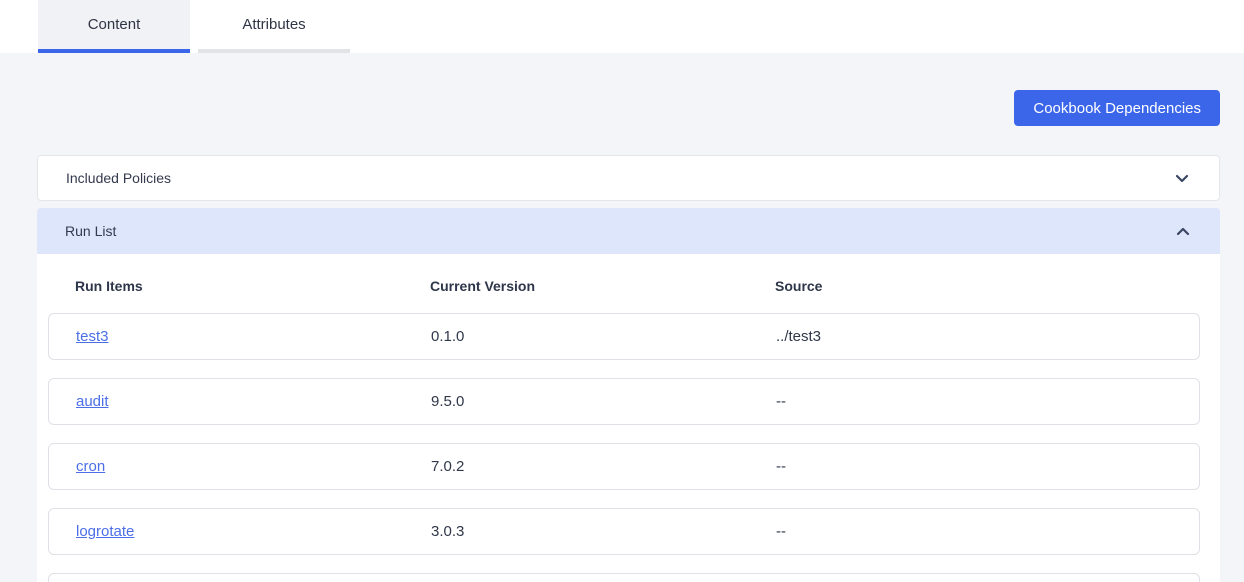  Describe the element at coordinates (448, 401) in the screenshot. I see `run-item-version: 9.5.0` at that location.